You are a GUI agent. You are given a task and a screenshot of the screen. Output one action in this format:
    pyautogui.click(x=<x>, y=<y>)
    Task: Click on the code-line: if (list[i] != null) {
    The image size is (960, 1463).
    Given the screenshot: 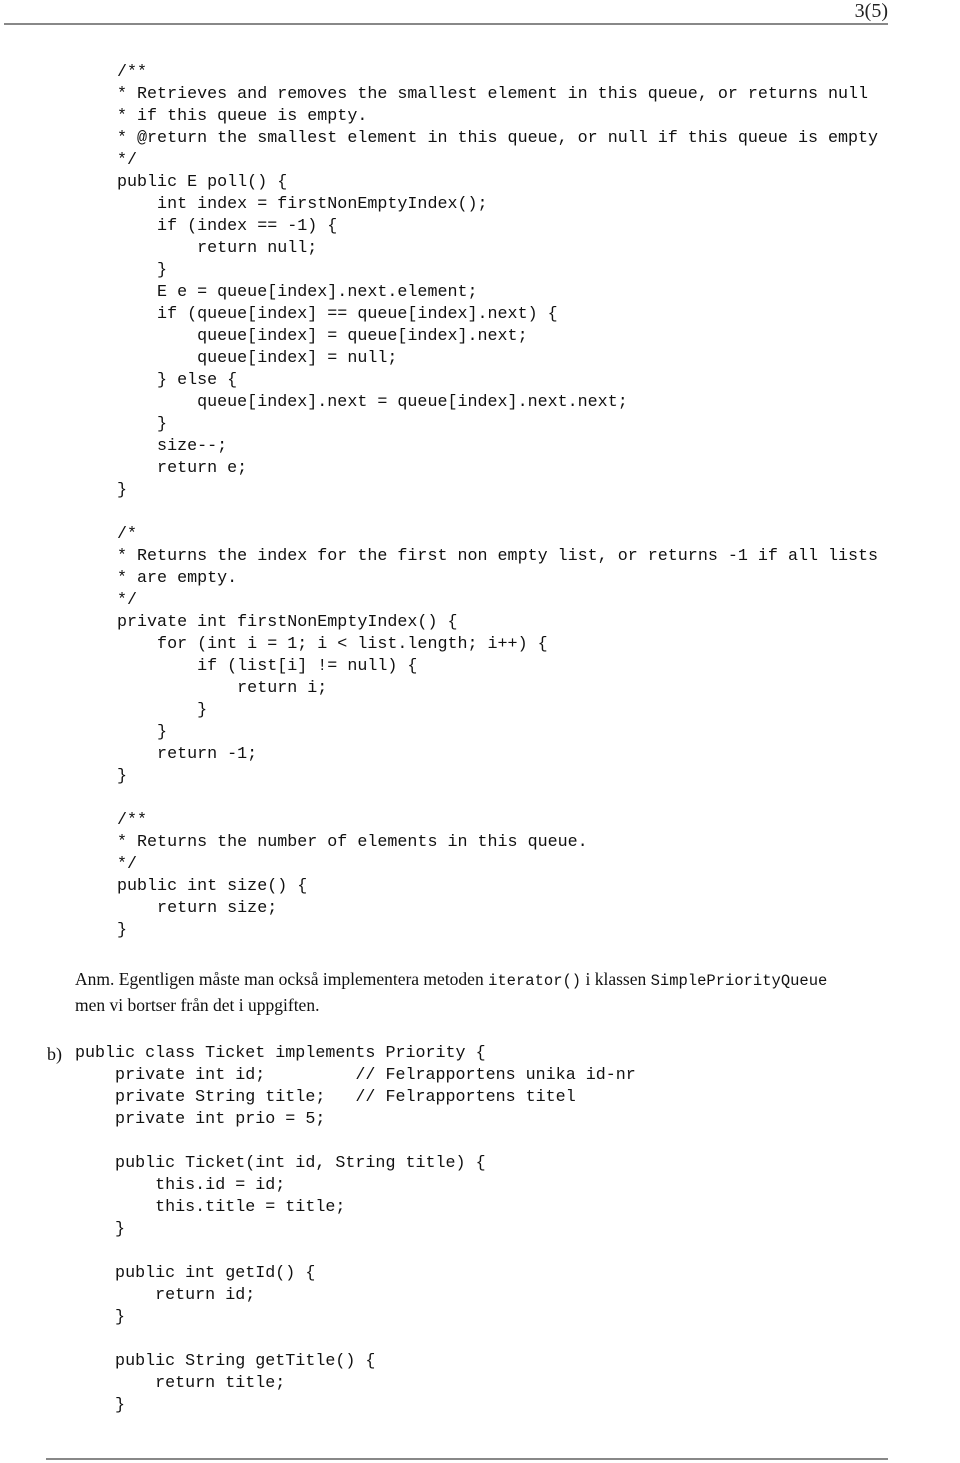 What is the action you would take?
    pyautogui.click(x=267, y=666)
    